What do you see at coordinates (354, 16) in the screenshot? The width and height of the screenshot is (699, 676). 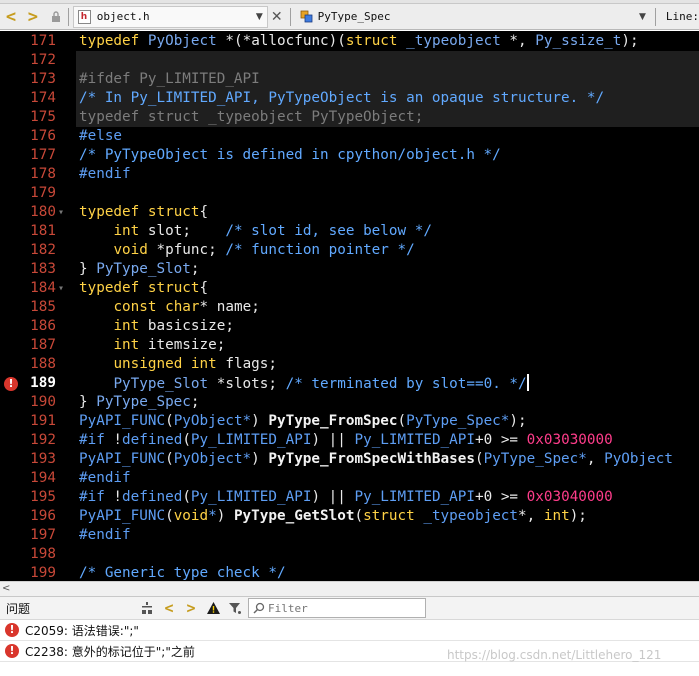 I see `current-symbol-name: PyType_Spec` at bounding box center [354, 16].